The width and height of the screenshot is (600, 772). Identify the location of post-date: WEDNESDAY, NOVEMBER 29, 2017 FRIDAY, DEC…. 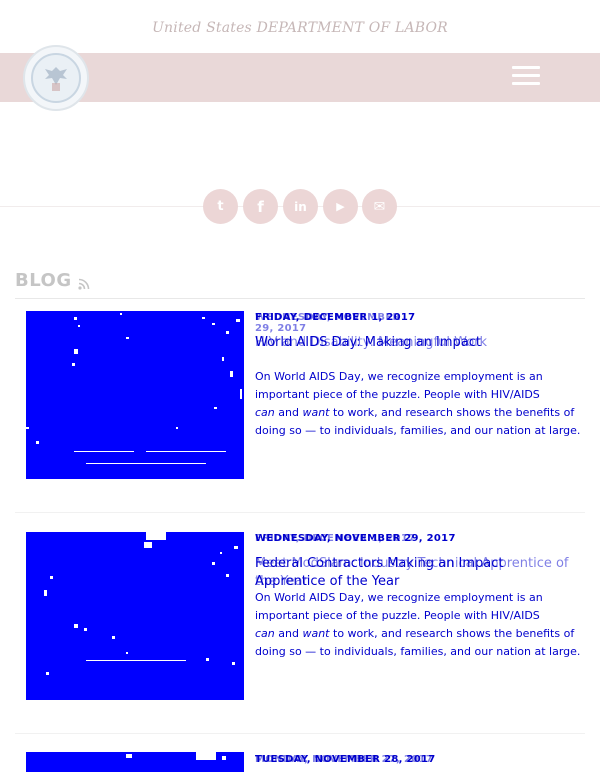
(355, 538).